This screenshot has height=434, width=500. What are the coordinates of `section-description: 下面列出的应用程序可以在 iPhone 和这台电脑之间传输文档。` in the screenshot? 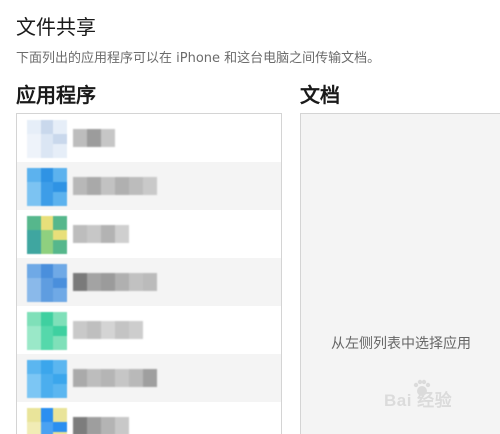 It's located at (198, 58).